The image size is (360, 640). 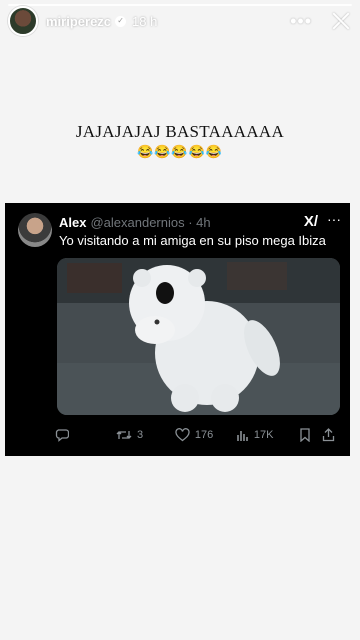 What do you see at coordinates (23, 21) in the screenshot?
I see `avatar` at bounding box center [23, 21].